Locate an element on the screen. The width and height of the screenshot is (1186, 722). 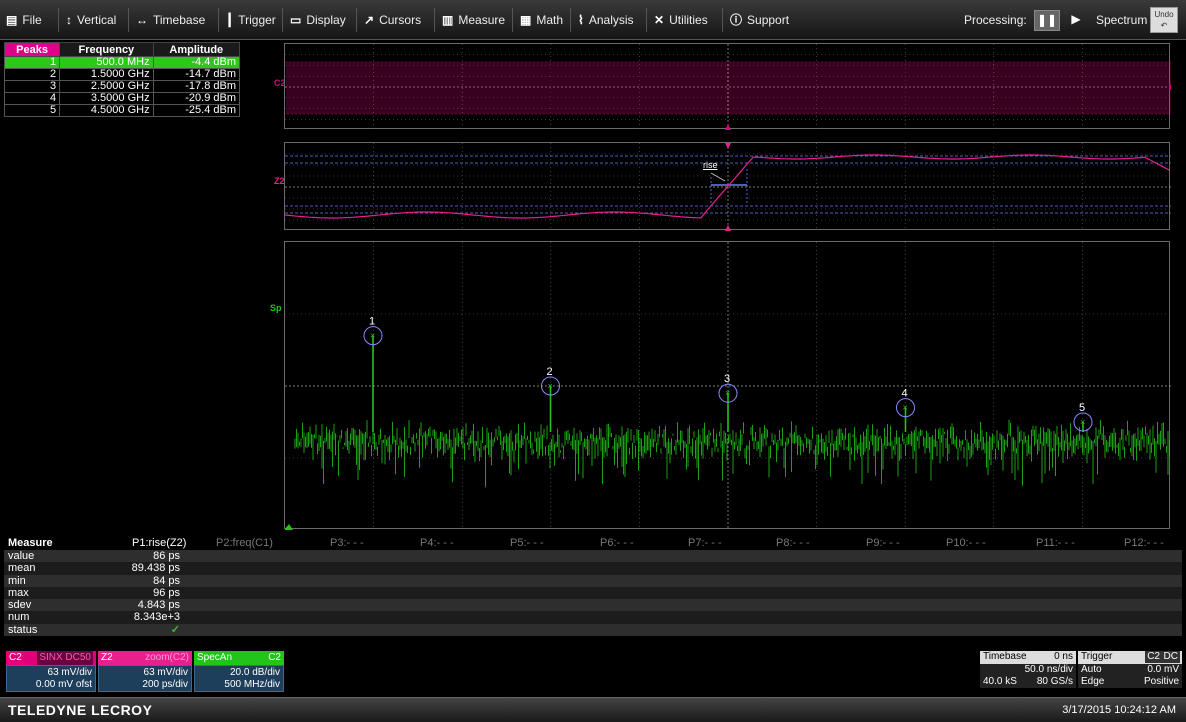
info-icon: ⓘ is located at coordinates (736, 20).